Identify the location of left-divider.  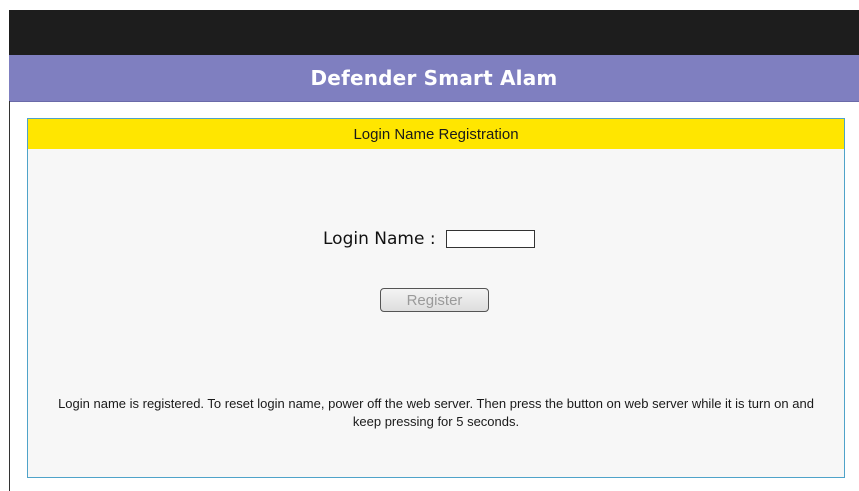
(9, 296).